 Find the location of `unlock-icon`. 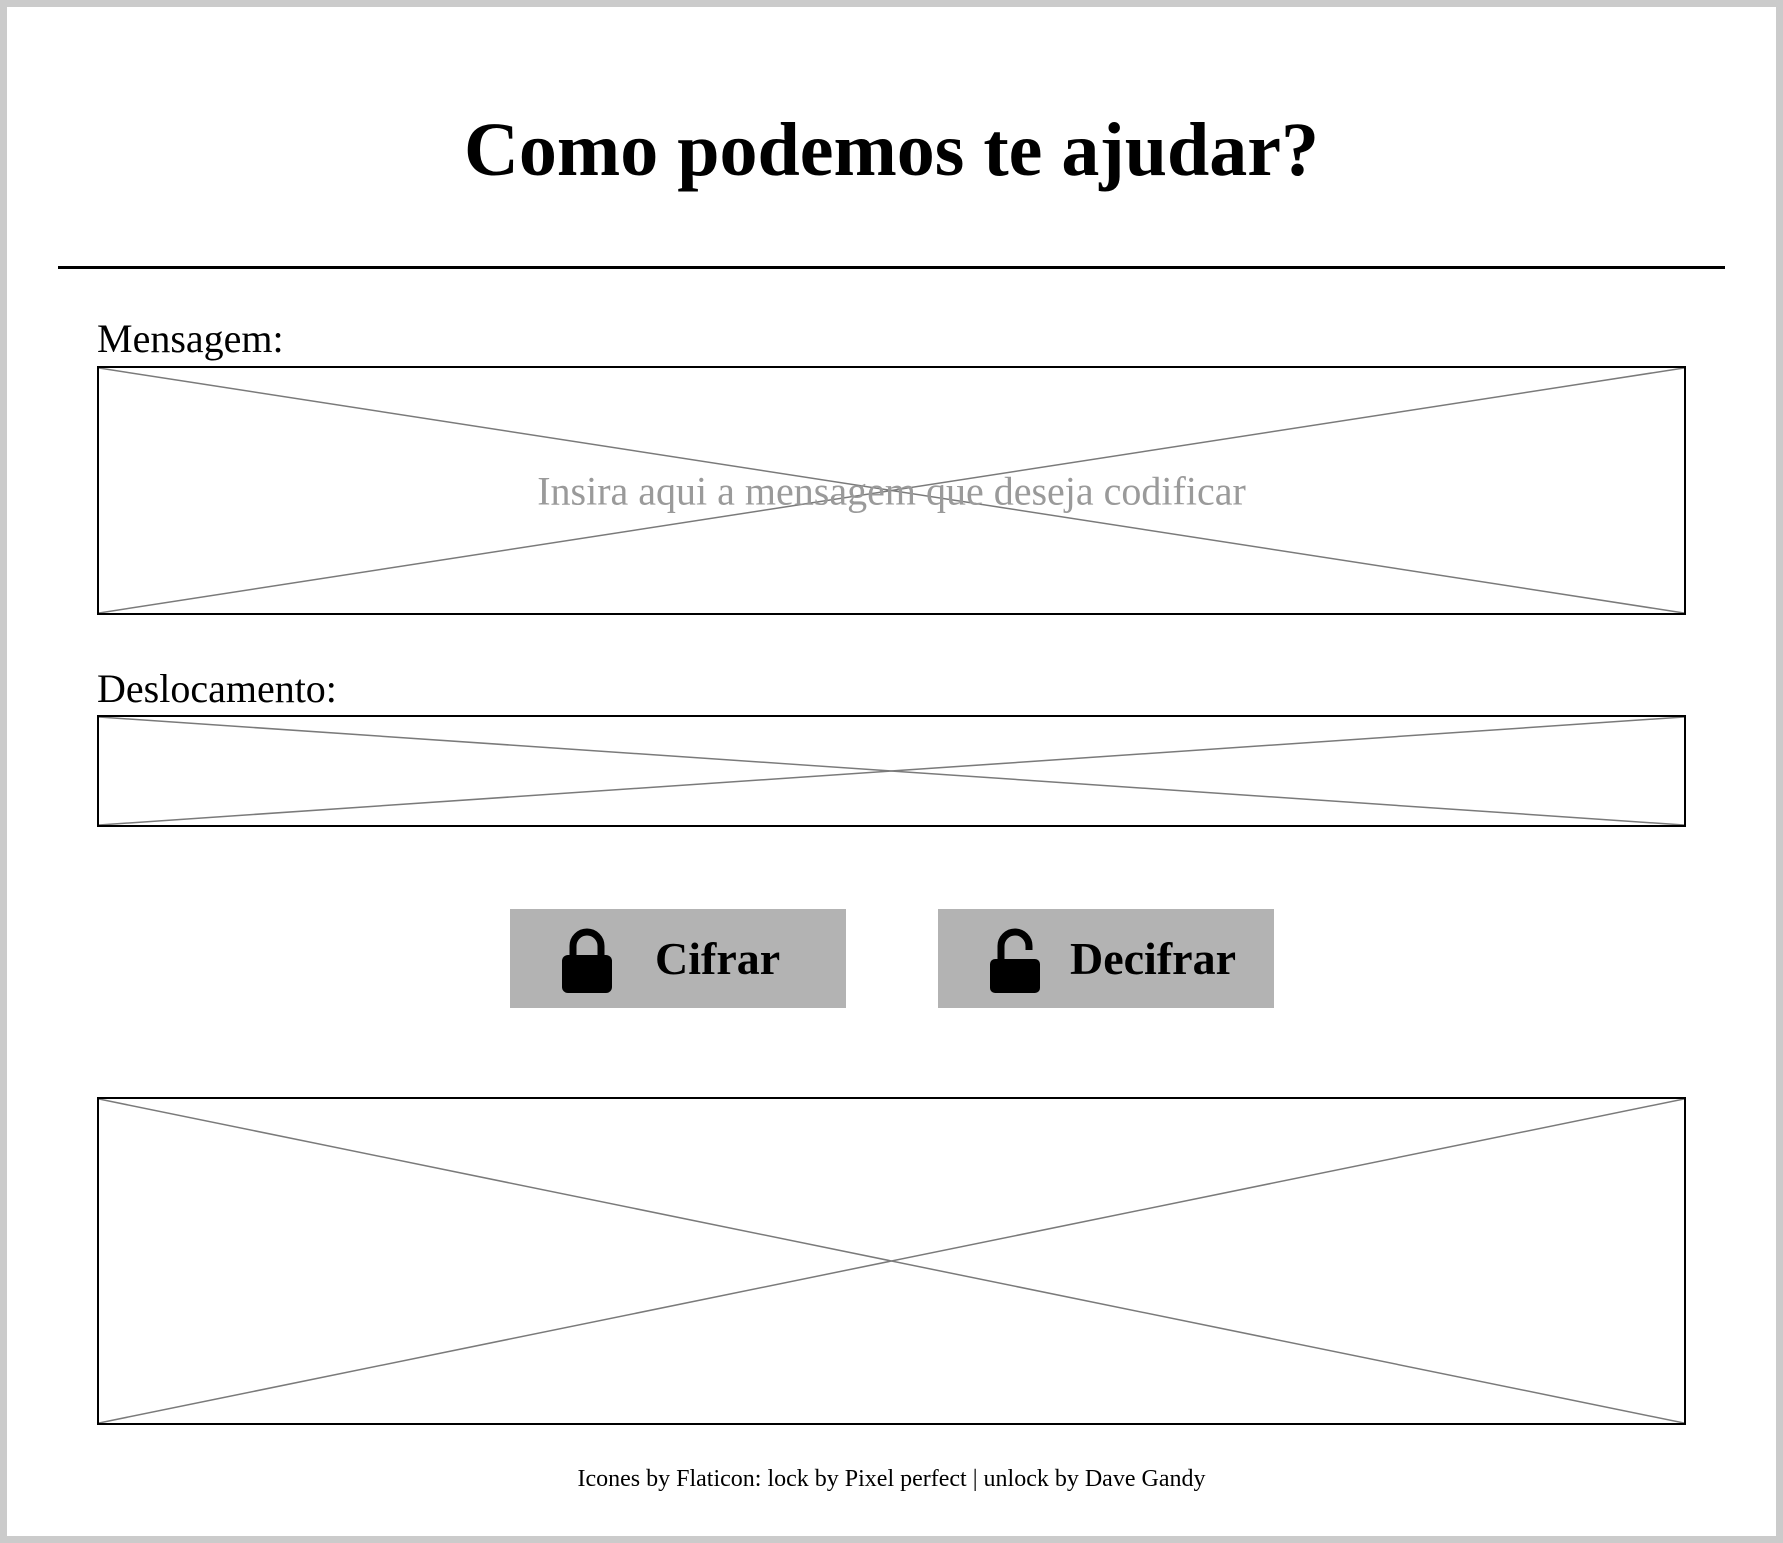

unlock-icon is located at coordinates (1015, 960).